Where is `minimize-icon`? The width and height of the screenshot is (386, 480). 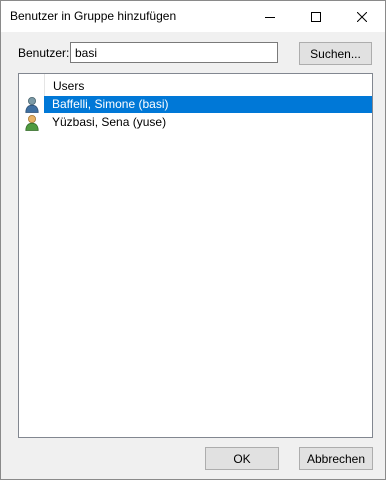
minimize-icon is located at coordinates (270, 17).